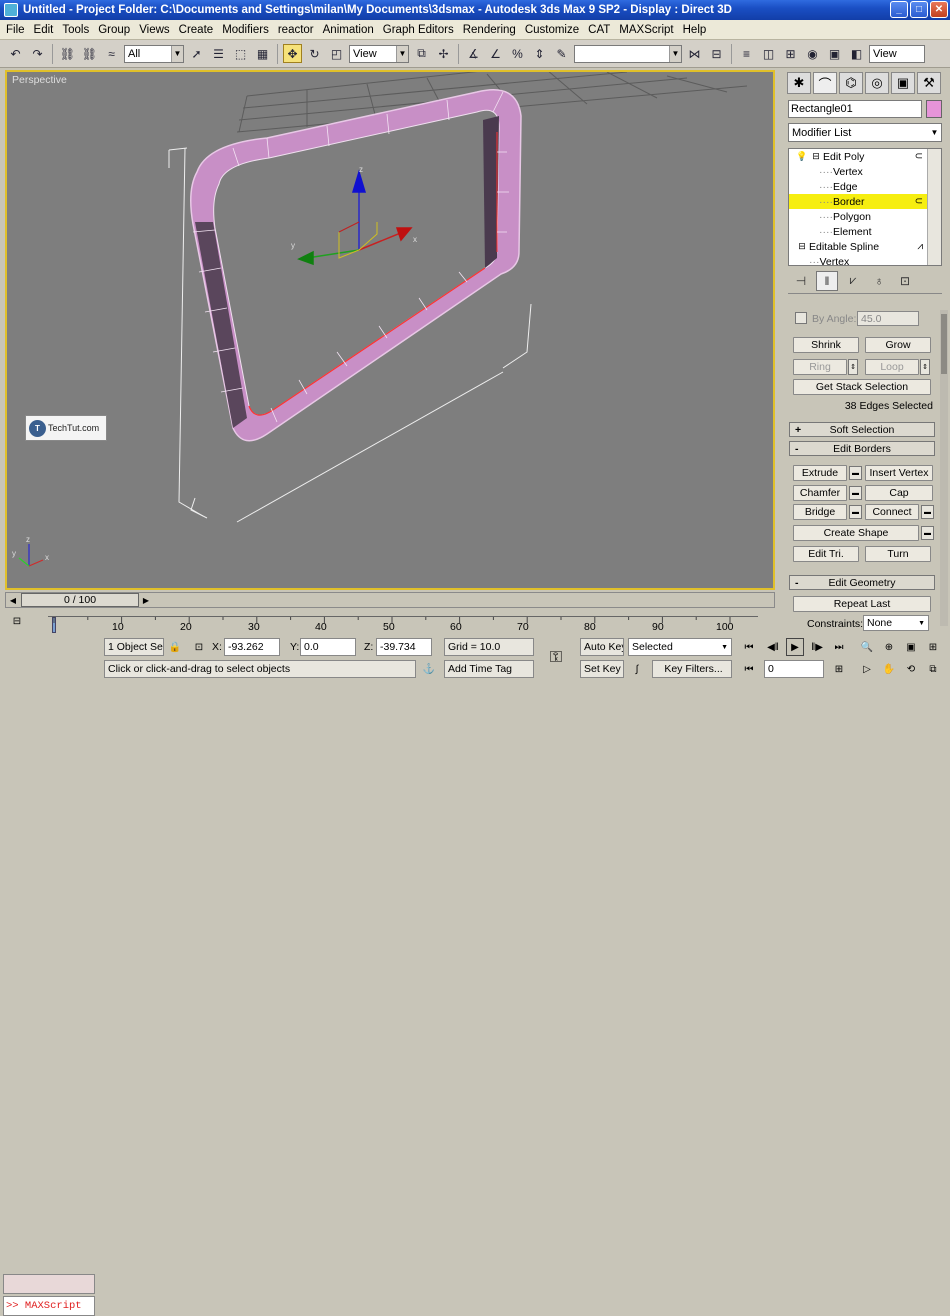 Image resolution: width=950 pixels, height=1316 pixels. What do you see at coordinates (812, 53) in the screenshot?
I see `material-editor-icon: ◉` at bounding box center [812, 53].